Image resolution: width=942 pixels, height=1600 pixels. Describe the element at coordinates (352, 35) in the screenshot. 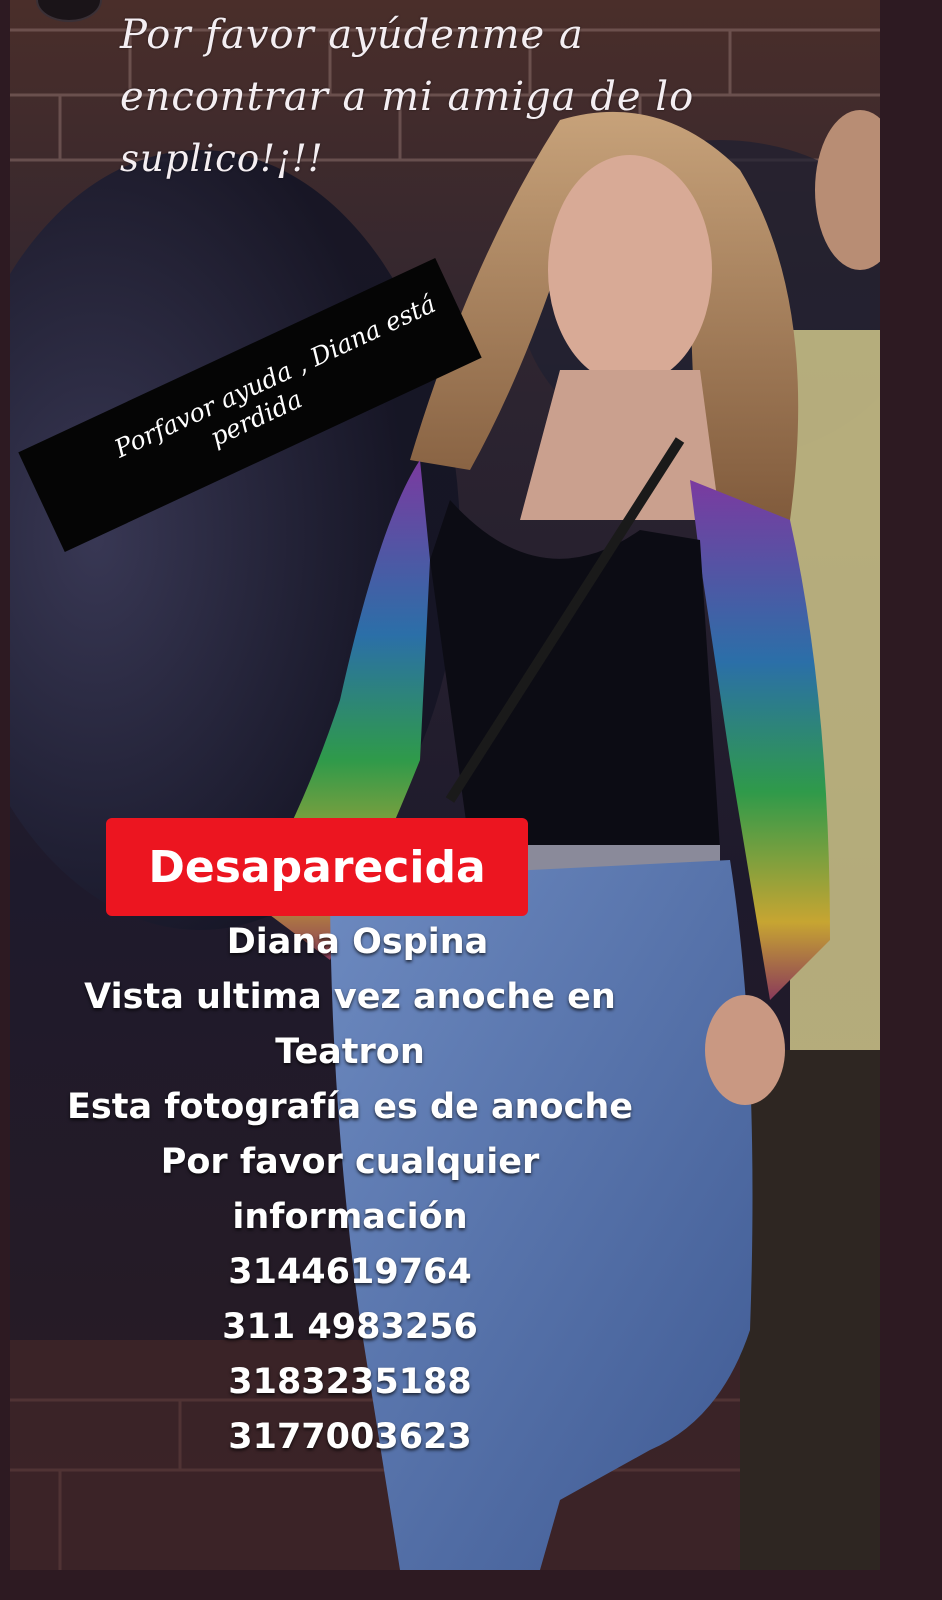

I see `caption-line: Por favor ayúdenme a` at that location.